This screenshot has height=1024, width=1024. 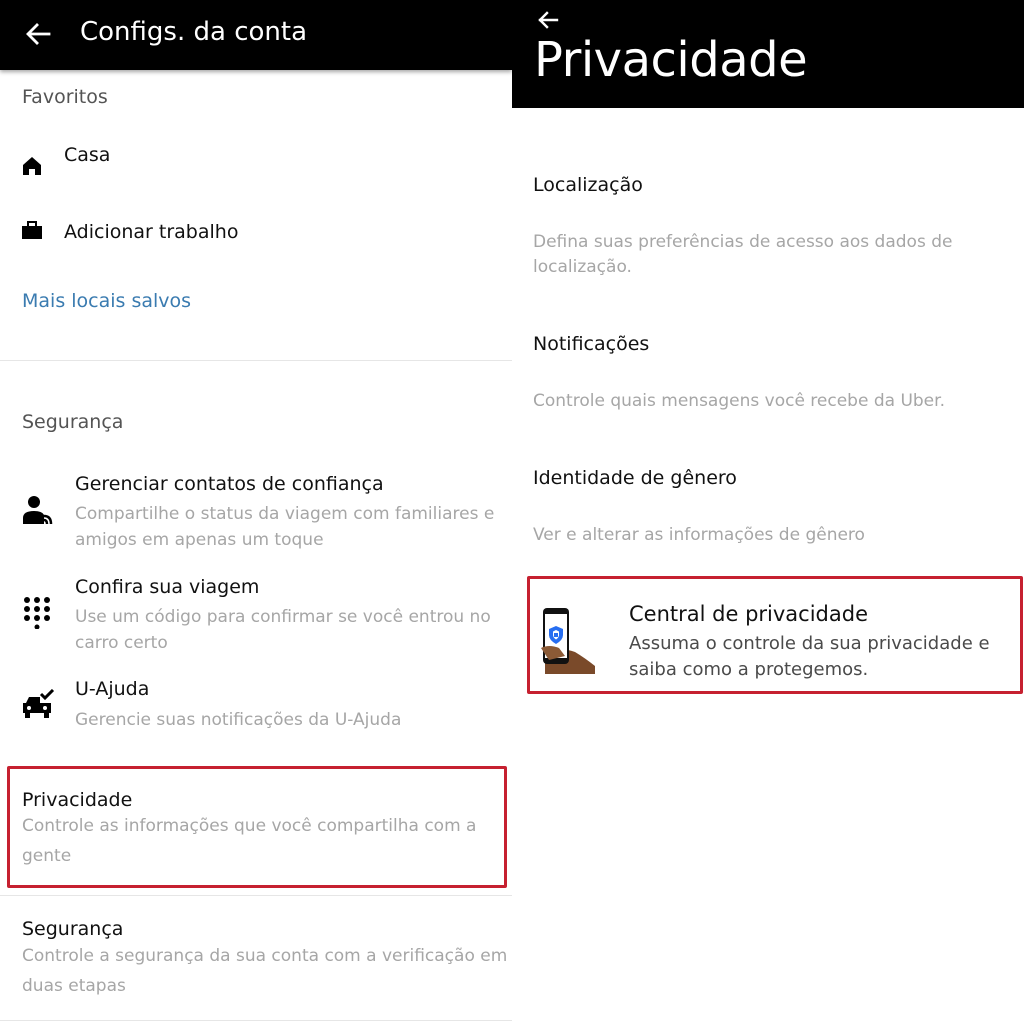 What do you see at coordinates (73, 929) in the screenshot?
I see `account-security-title: Segurança` at bounding box center [73, 929].